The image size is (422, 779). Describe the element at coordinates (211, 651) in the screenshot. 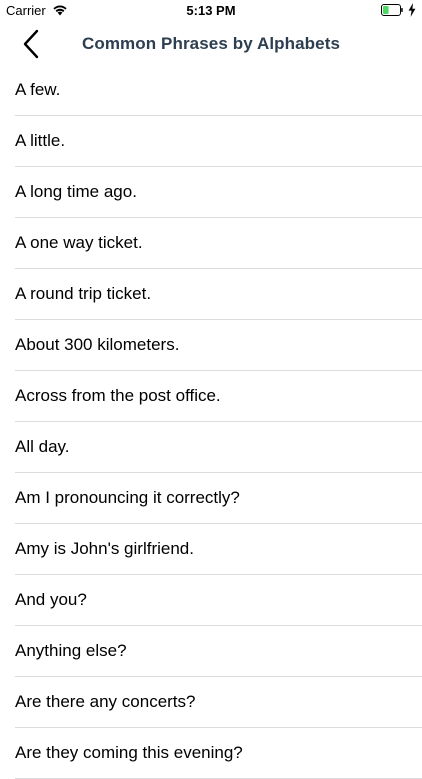

I see `phrase-row: Anything else?` at that location.